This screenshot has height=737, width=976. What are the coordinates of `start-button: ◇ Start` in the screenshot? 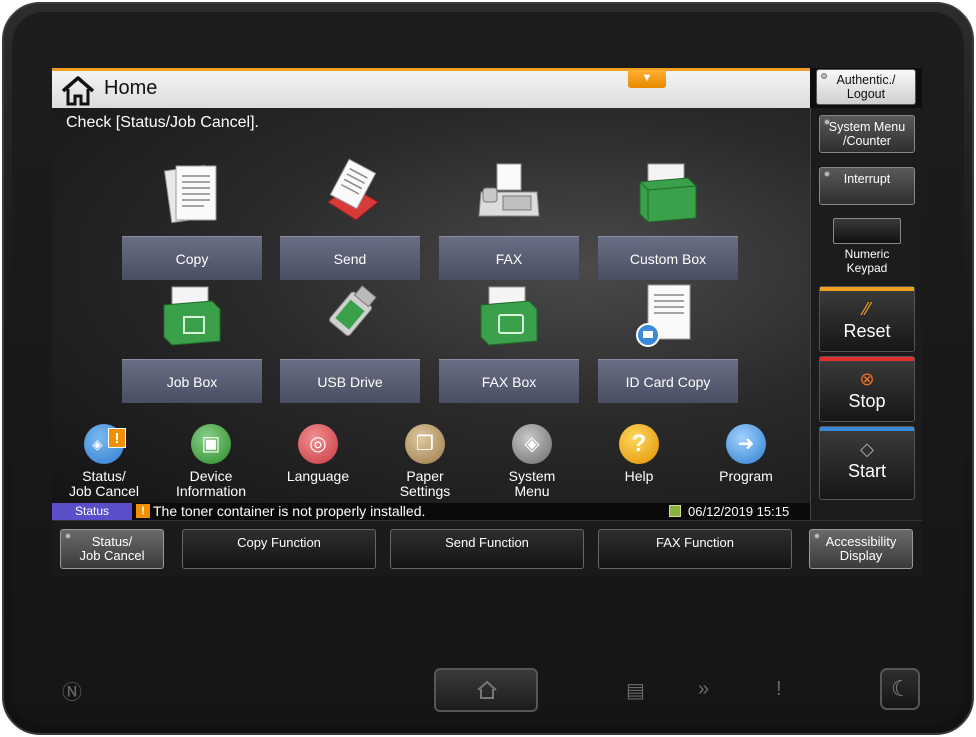 It's located at (867, 463).